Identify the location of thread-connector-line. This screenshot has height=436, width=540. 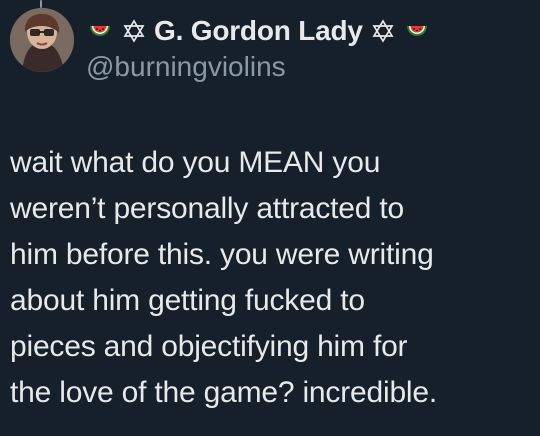
(41, 4).